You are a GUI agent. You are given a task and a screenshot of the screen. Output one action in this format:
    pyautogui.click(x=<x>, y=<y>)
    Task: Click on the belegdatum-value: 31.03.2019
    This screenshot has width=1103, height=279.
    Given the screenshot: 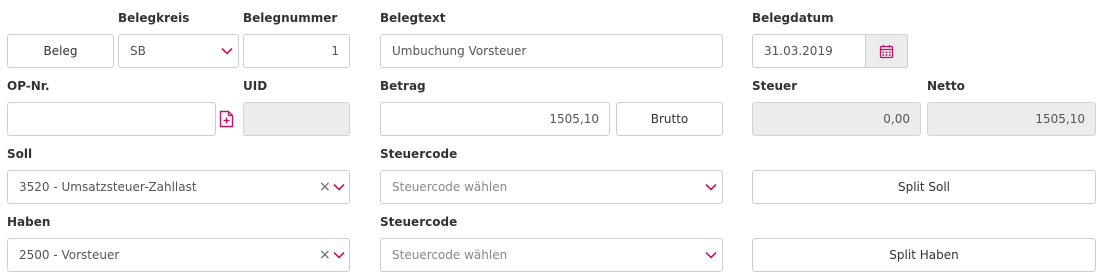 What is the action you would take?
    pyautogui.click(x=798, y=51)
    